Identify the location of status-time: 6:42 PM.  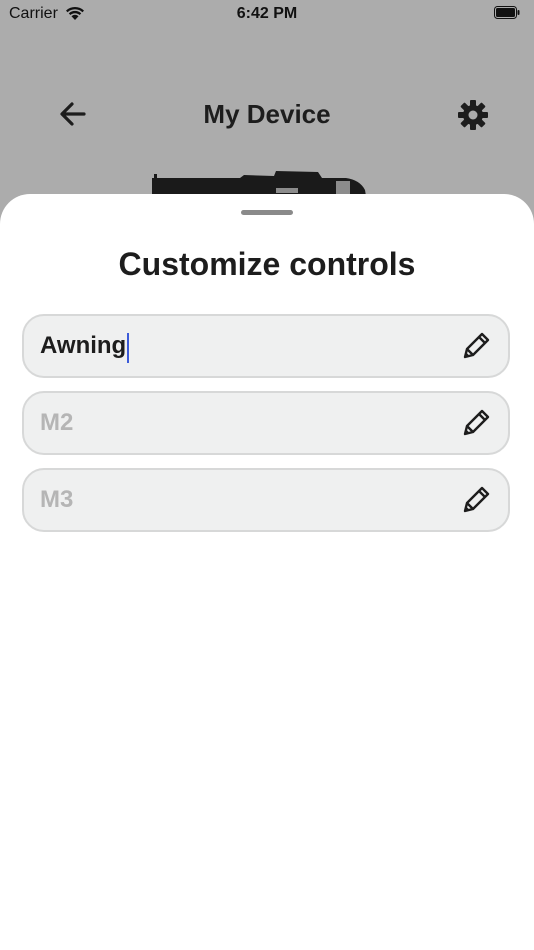
(267, 13).